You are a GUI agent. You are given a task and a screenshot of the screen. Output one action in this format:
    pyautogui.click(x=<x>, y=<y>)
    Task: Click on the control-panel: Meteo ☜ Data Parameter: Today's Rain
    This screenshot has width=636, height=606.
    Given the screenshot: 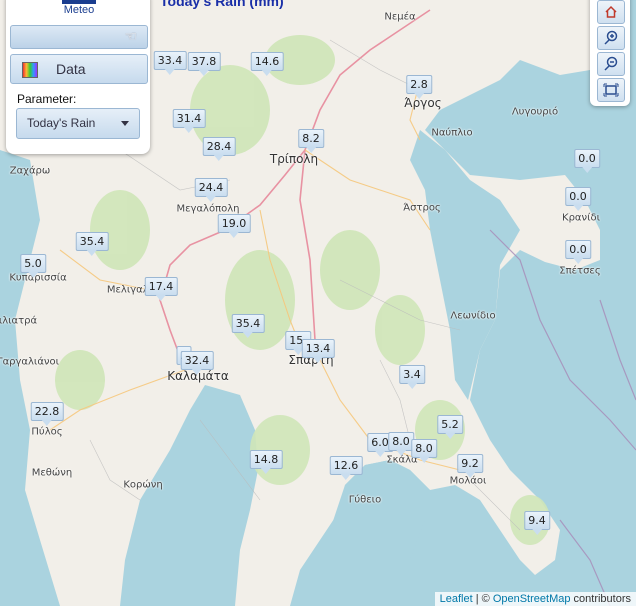 What is the action you would take?
    pyautogui.click(x=78, y=77)
    